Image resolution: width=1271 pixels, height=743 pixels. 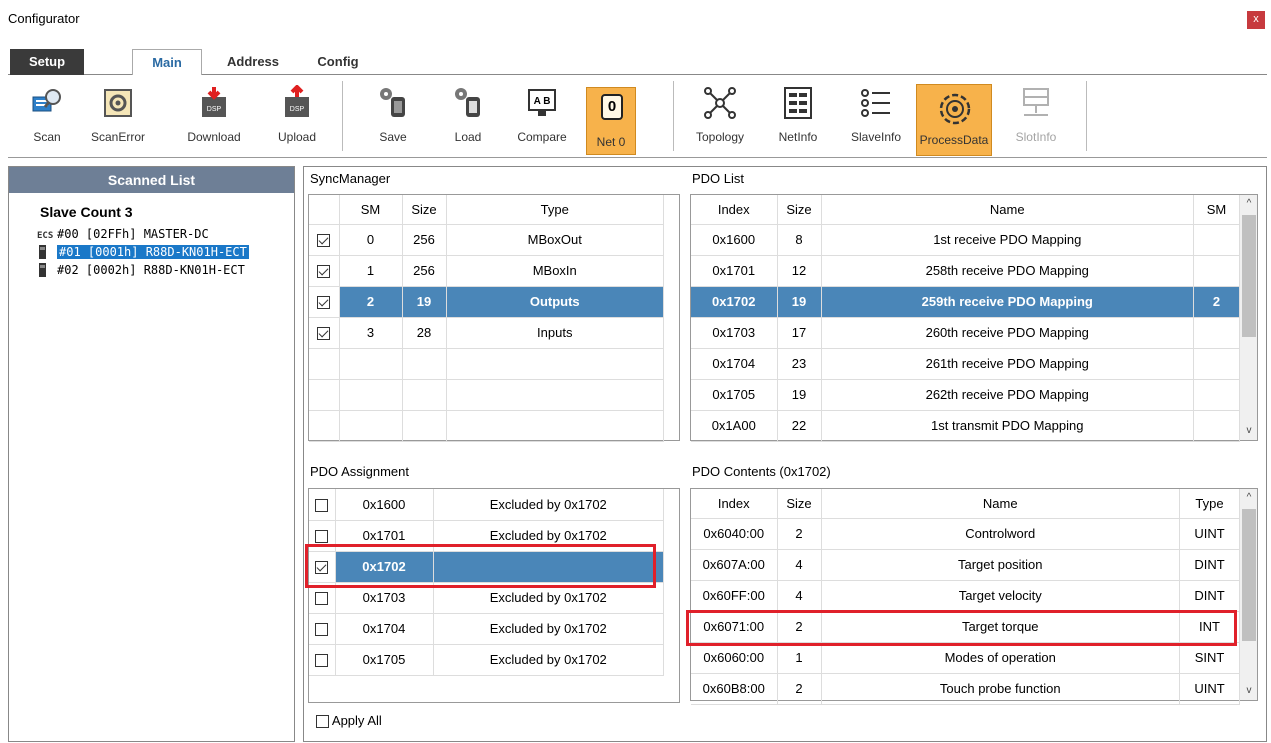 I want to click on table-row: 0x1600 8 1st receive PDO Mapping, so click(x=965, y=240).